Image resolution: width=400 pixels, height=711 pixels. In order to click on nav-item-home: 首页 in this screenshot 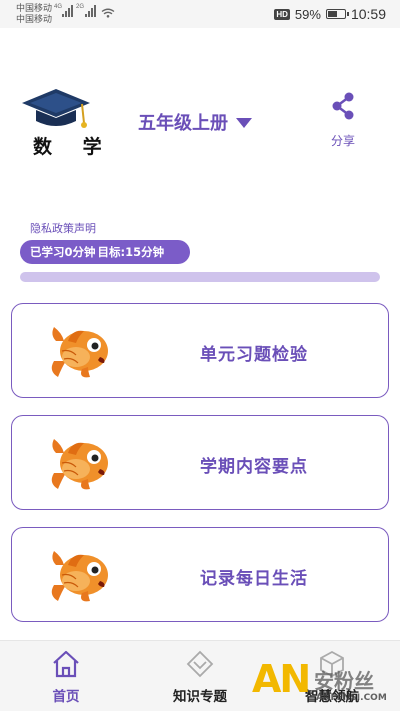, I will do `click(66, 677)`.